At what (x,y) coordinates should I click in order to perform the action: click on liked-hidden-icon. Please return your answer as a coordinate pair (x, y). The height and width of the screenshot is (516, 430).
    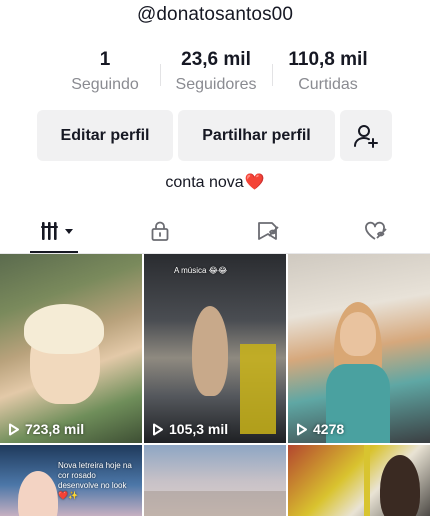
    Looking at the image, I should click on (376, 230).